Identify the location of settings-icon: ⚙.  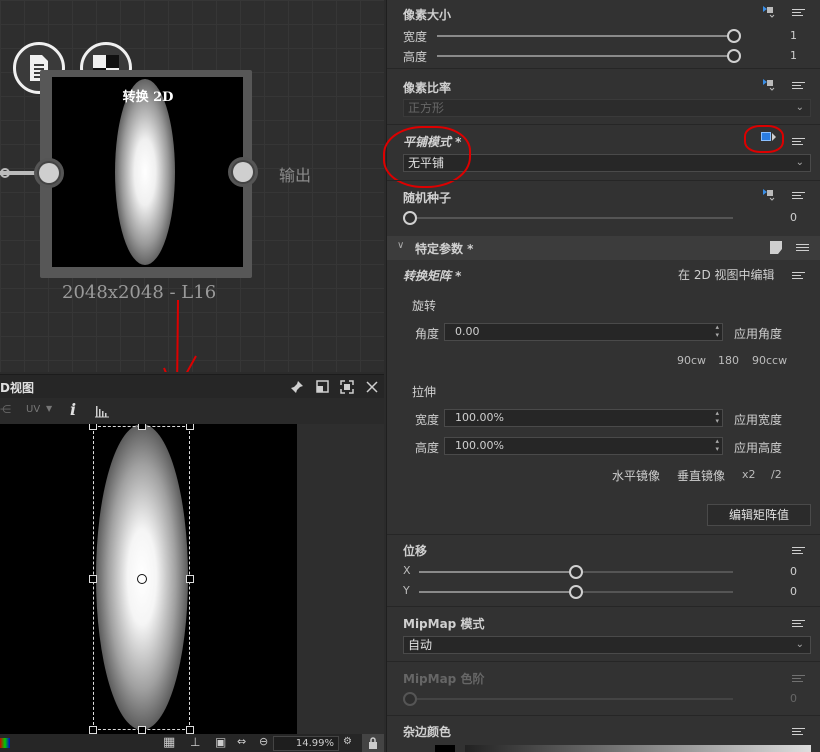
(347, 741).